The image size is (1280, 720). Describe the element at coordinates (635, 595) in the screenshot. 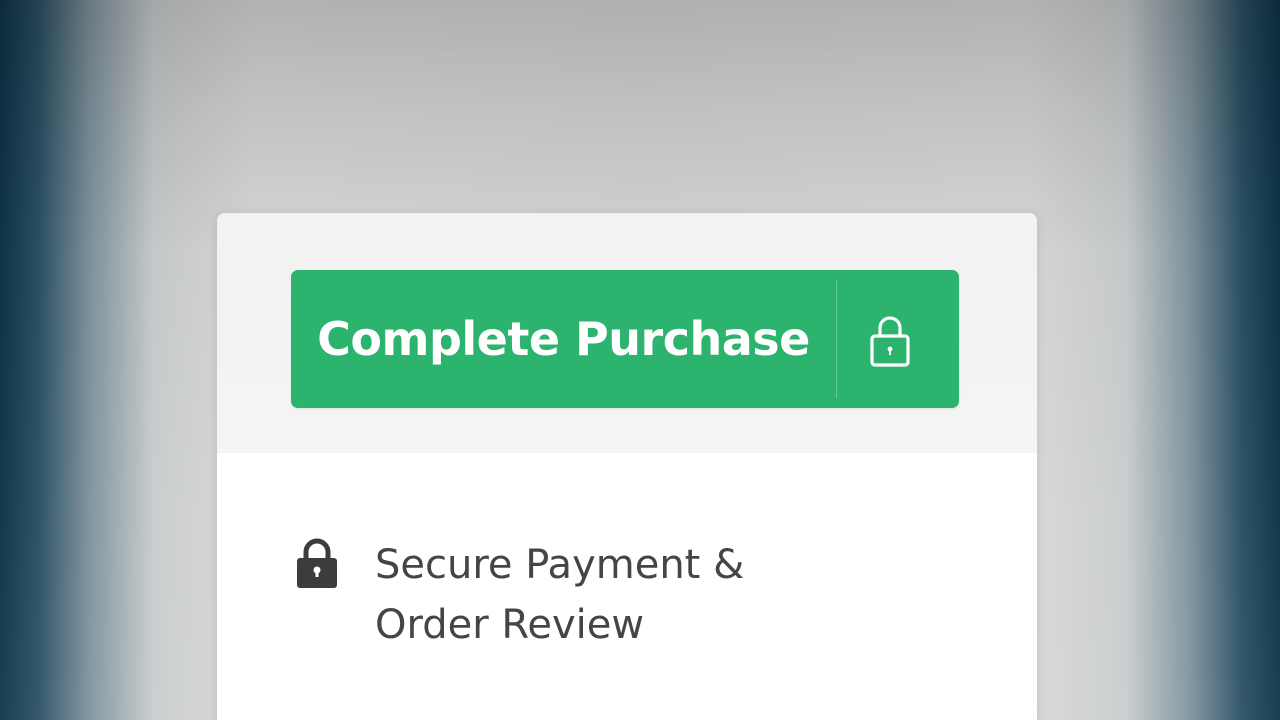

I see `secure-payment-text: Secure Payment & Order Review` at that location.